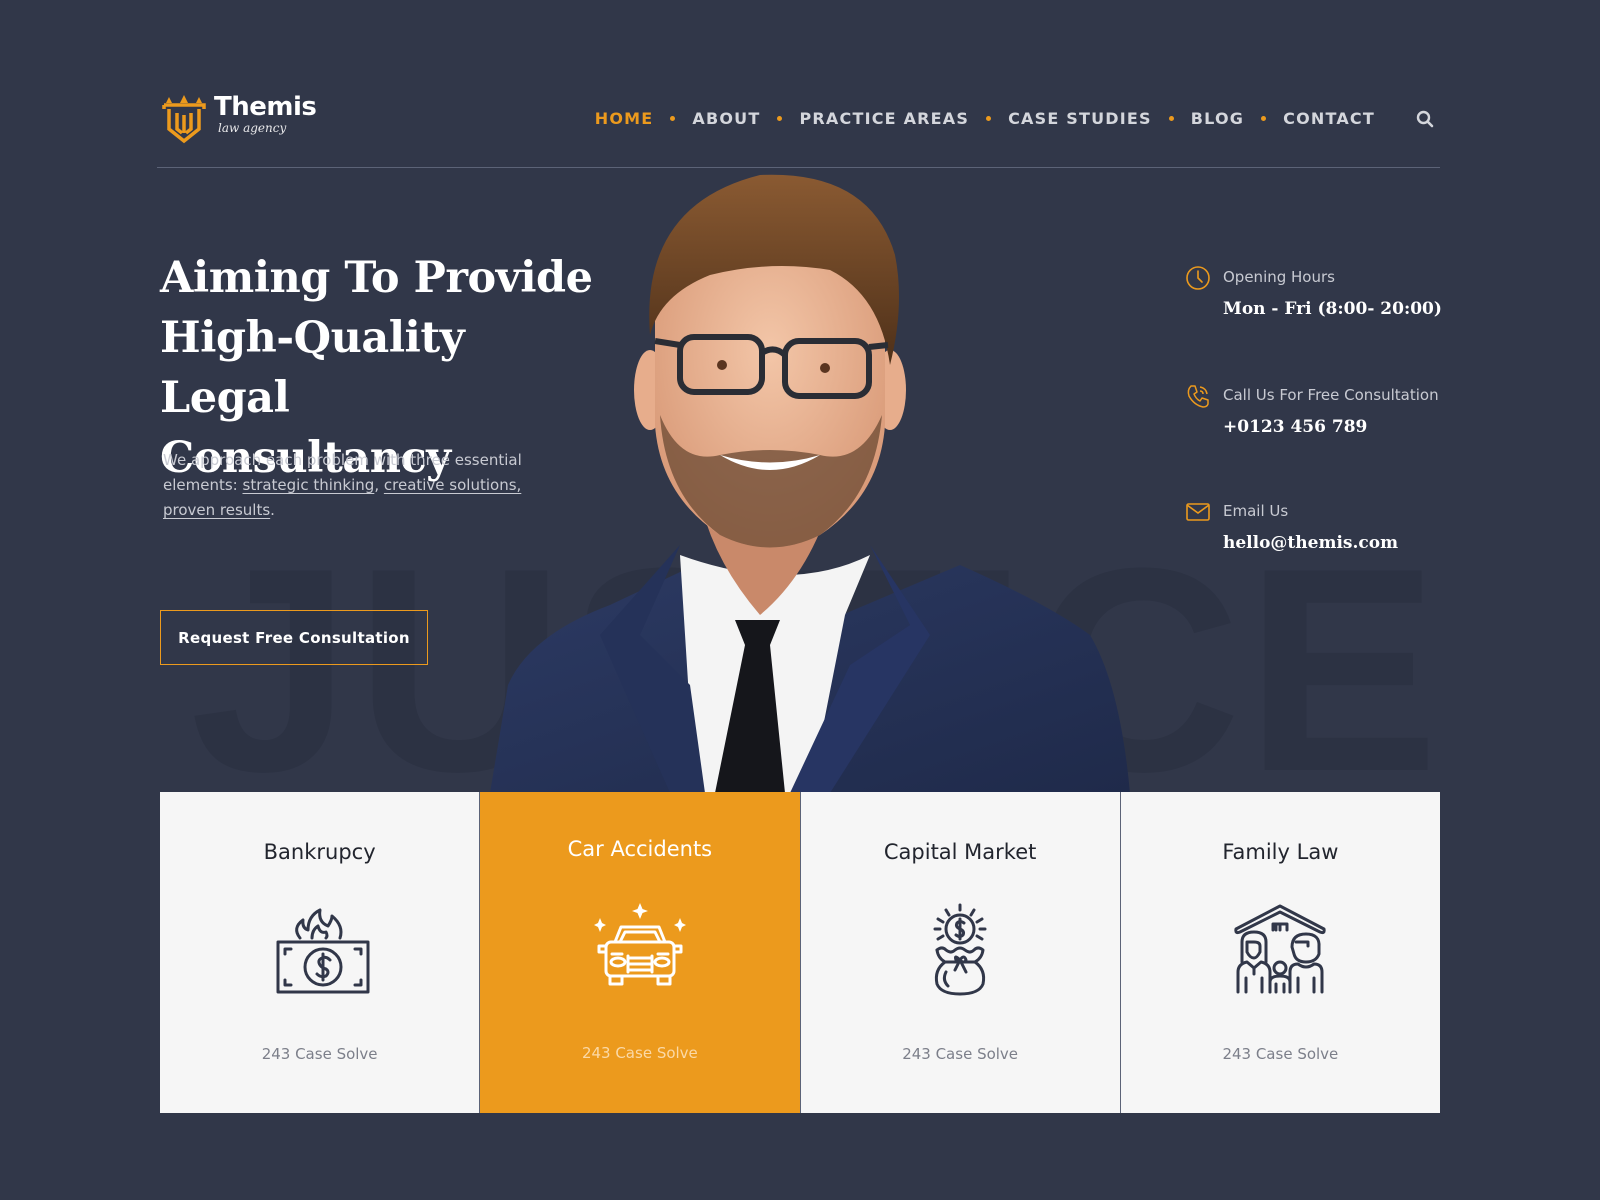 The height and width of the screenshot is (1200, 1600). What do you see at coordinates (1310, 543) in the screenshot?
I see `email-link: hello@themis.com` at bounding box center [1310, 543].